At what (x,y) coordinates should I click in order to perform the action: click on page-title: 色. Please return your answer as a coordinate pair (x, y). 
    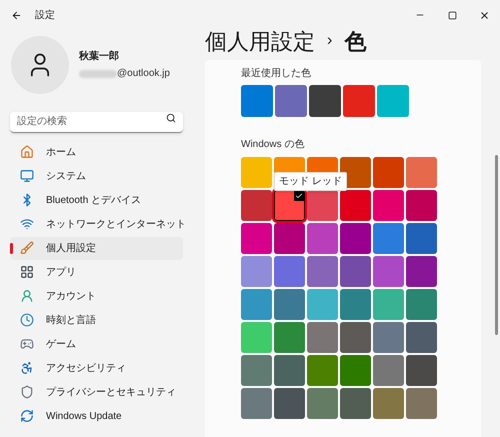
    Looking at the image, I should click on (355, 42).